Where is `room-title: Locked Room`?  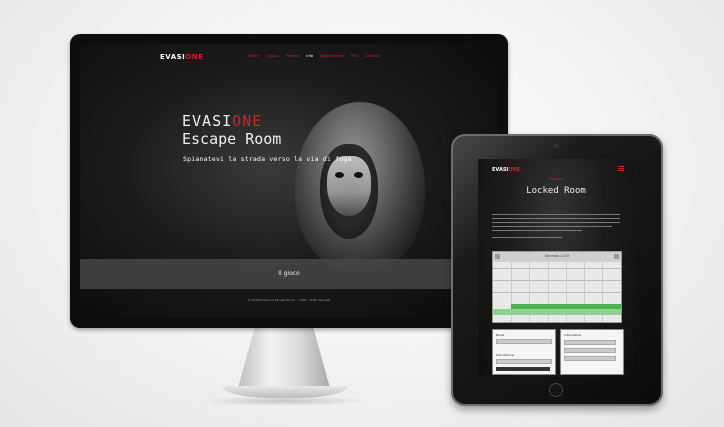
room-title: Locked Room is located at coordinates (556, 191).